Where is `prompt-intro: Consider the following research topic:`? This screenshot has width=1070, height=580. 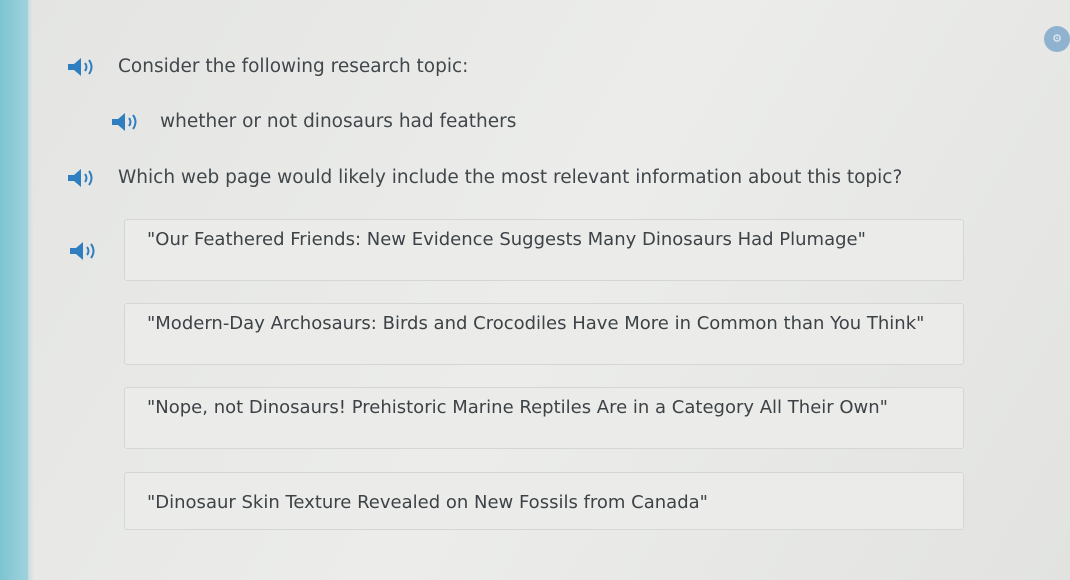 prompt-intro: Consider the following research topic: is located at coordinates (293, 66).